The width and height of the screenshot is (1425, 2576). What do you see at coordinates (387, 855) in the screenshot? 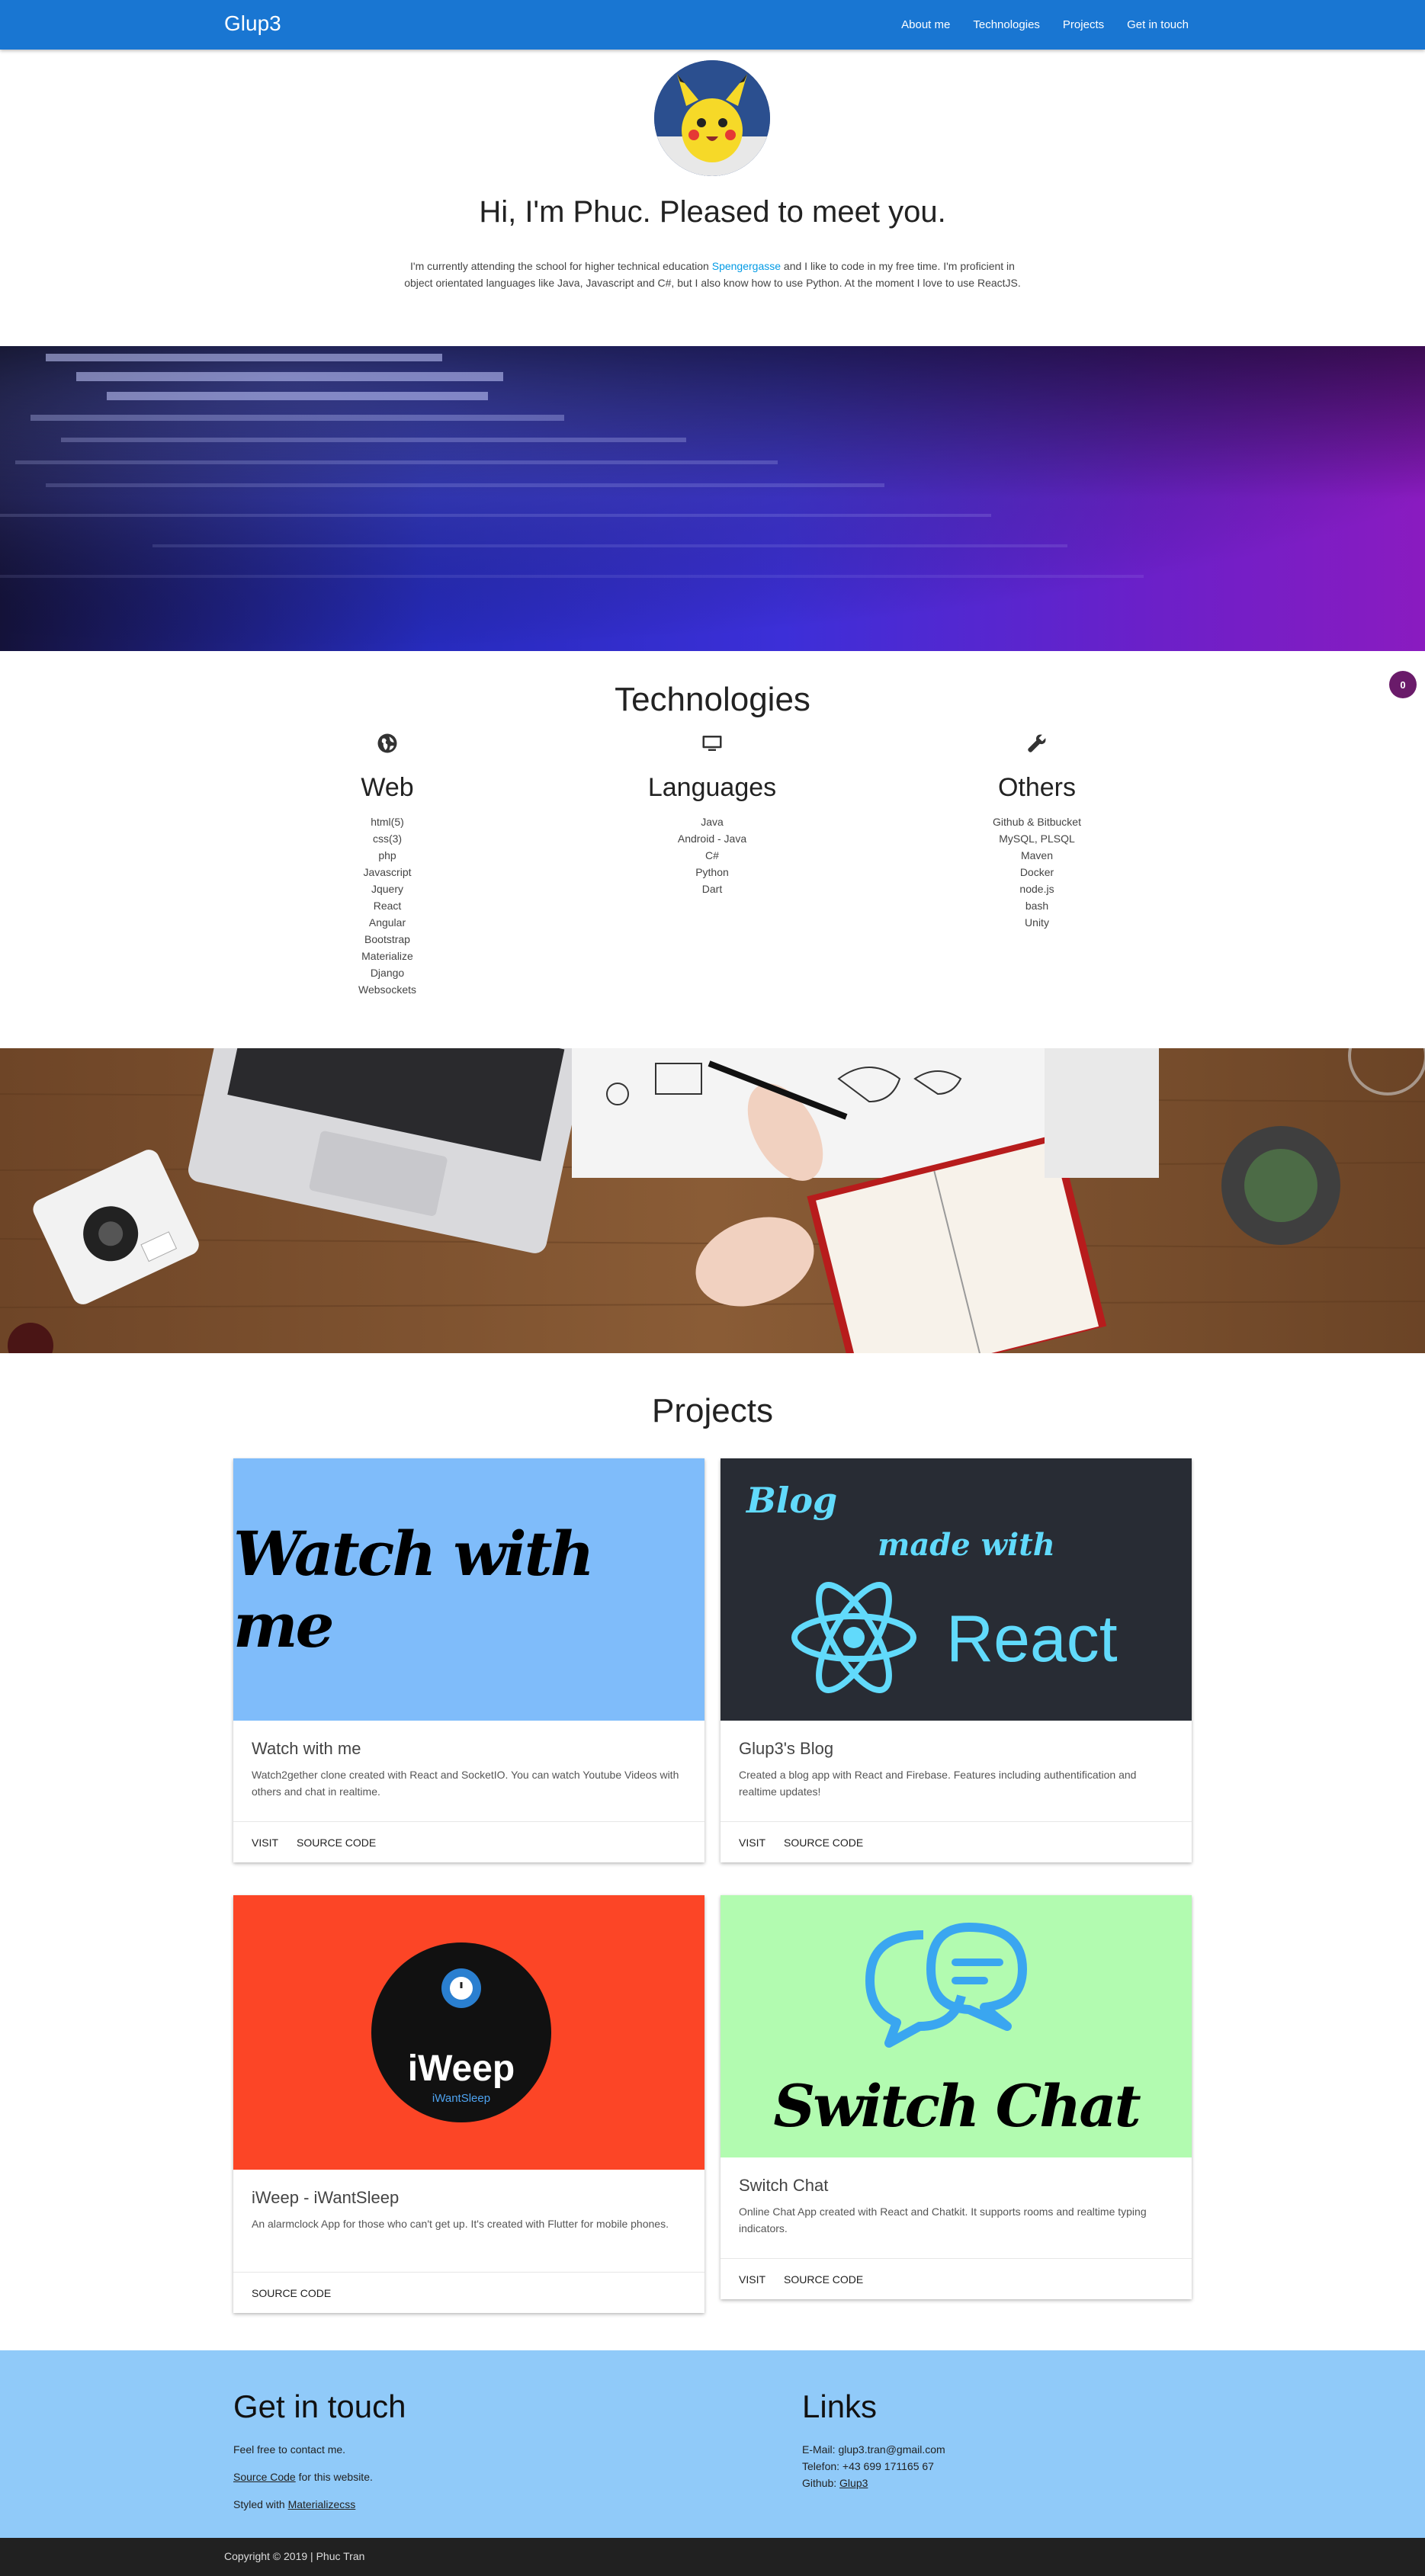
I see `list-item: php` at bounding box center [387, 855].